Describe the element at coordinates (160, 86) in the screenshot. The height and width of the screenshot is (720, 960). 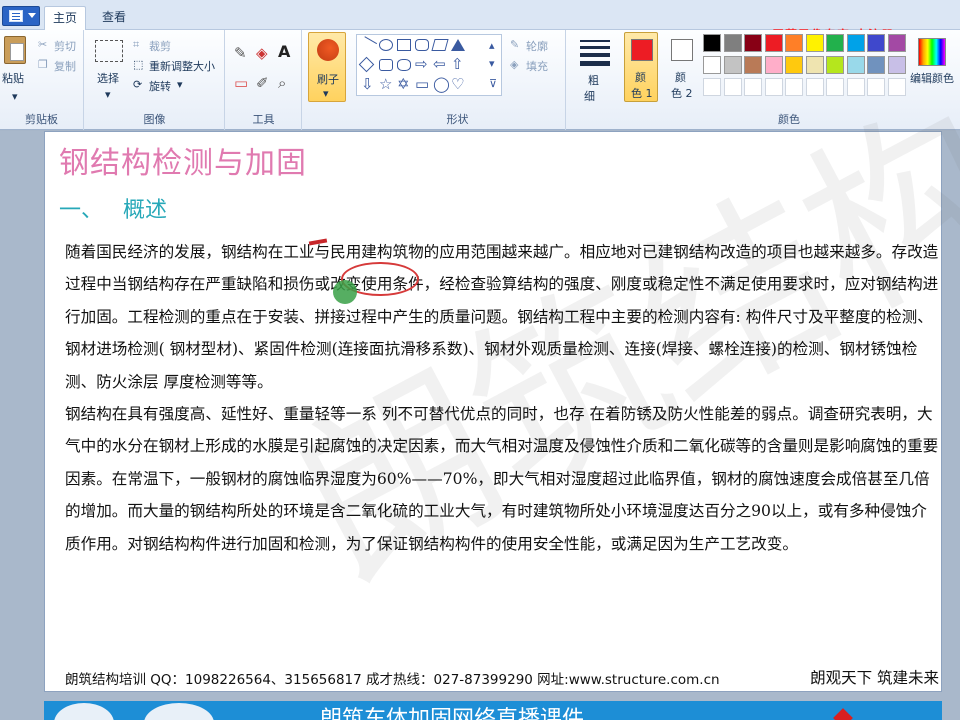
I see `rotate-button: 旋转` at that location.